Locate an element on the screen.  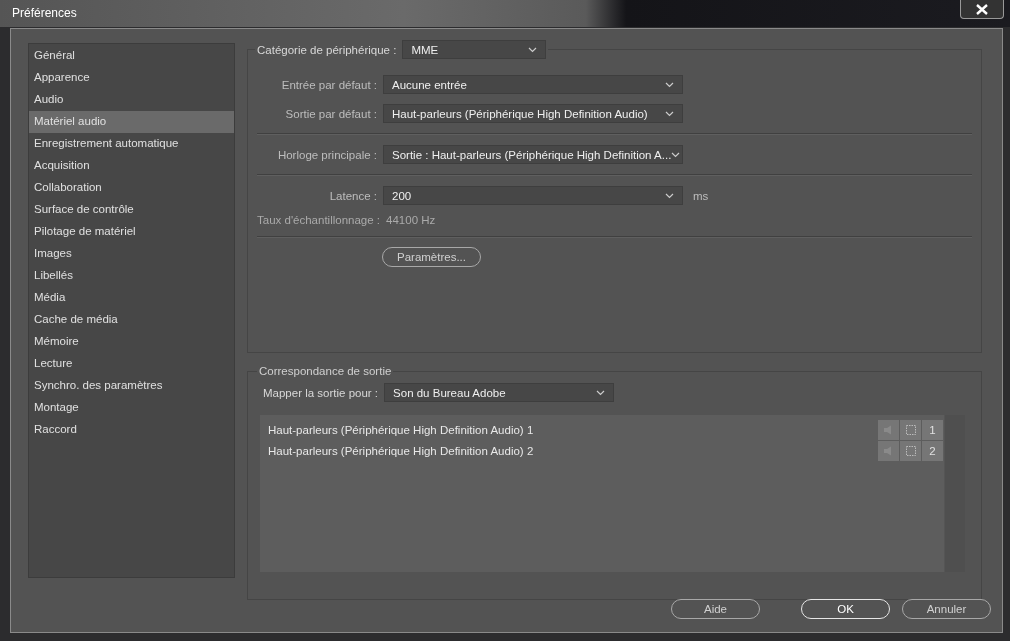
cancel-button: Annuler is located at coordinates (946, 609).